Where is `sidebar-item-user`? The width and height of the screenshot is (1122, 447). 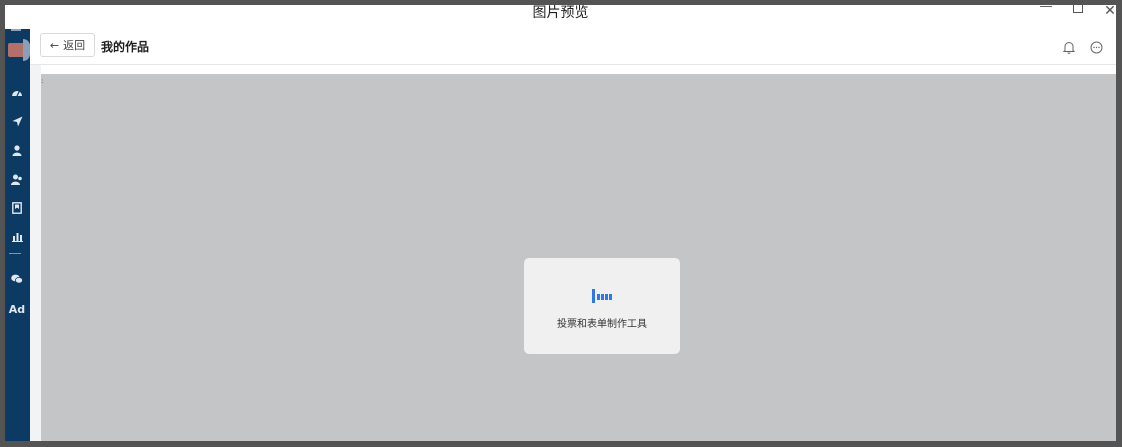 sidebar-item-user is located at coordinates (17, 150).